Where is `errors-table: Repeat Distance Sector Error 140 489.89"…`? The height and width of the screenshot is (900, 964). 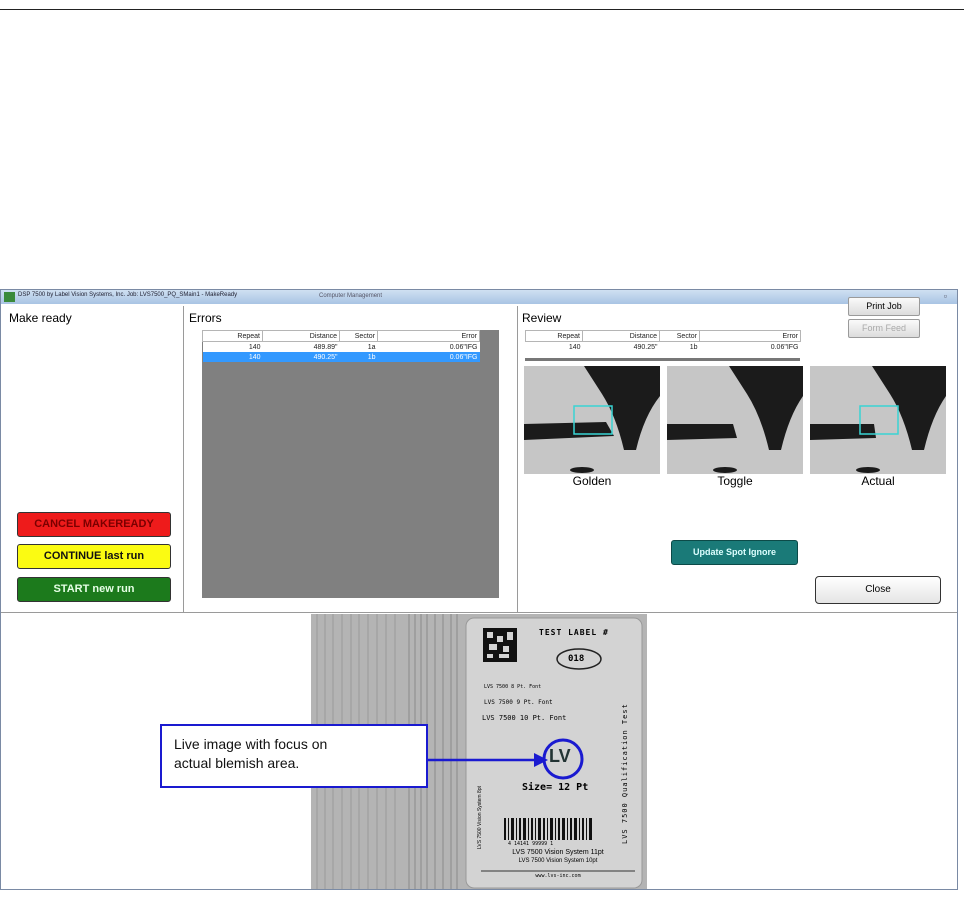
errors-table: Repeat Distance Sector Error 140 489.89"… is located at coordinates (341, 346).